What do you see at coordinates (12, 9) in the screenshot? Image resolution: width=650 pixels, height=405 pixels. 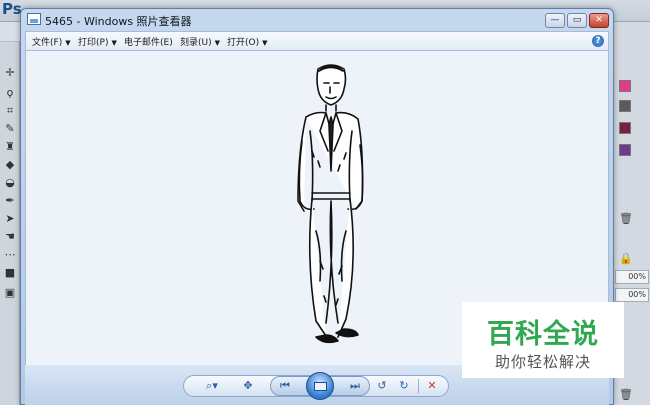 I see `photoshop-logo: Ps` at bounding box center [12, 9].